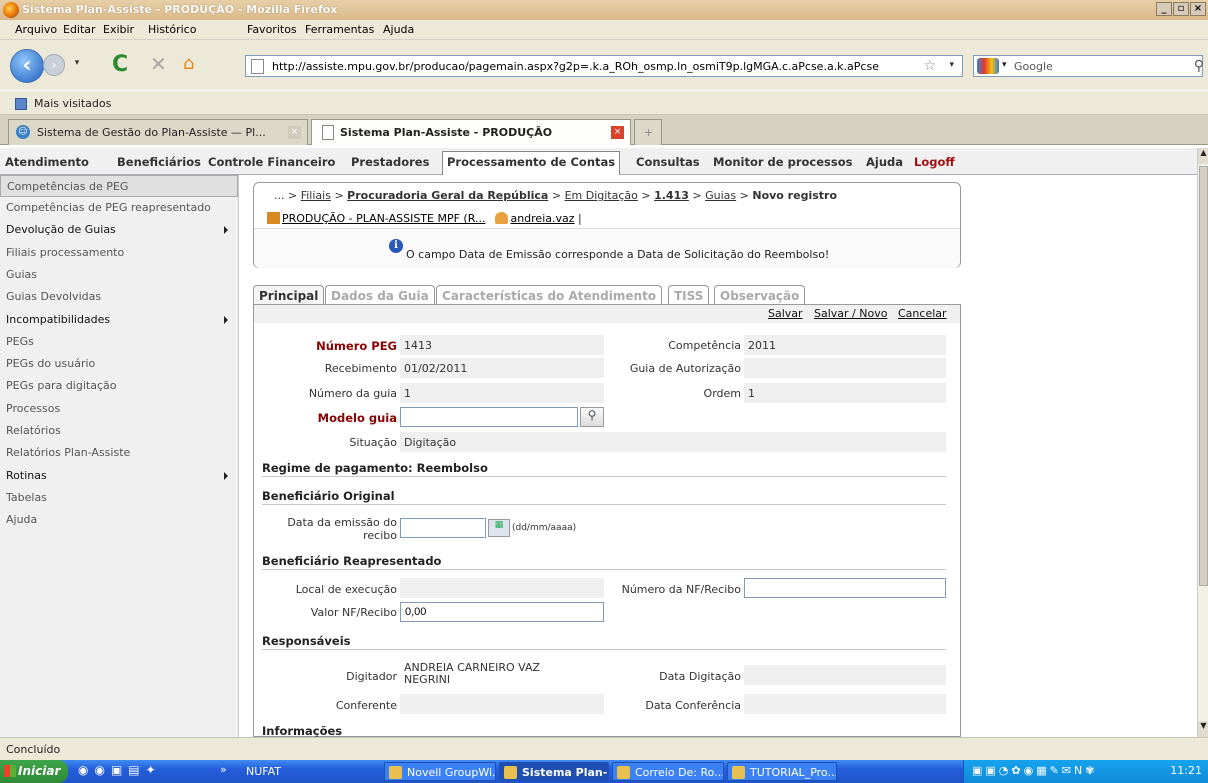 Image resolution: width=1208 pixels, height=783 pixels. What do you see at coordinates (305, 771) in the screenshot?
I see `taskbar-toolbar-nufat: NUFAT` at bounding box center [305, 771].